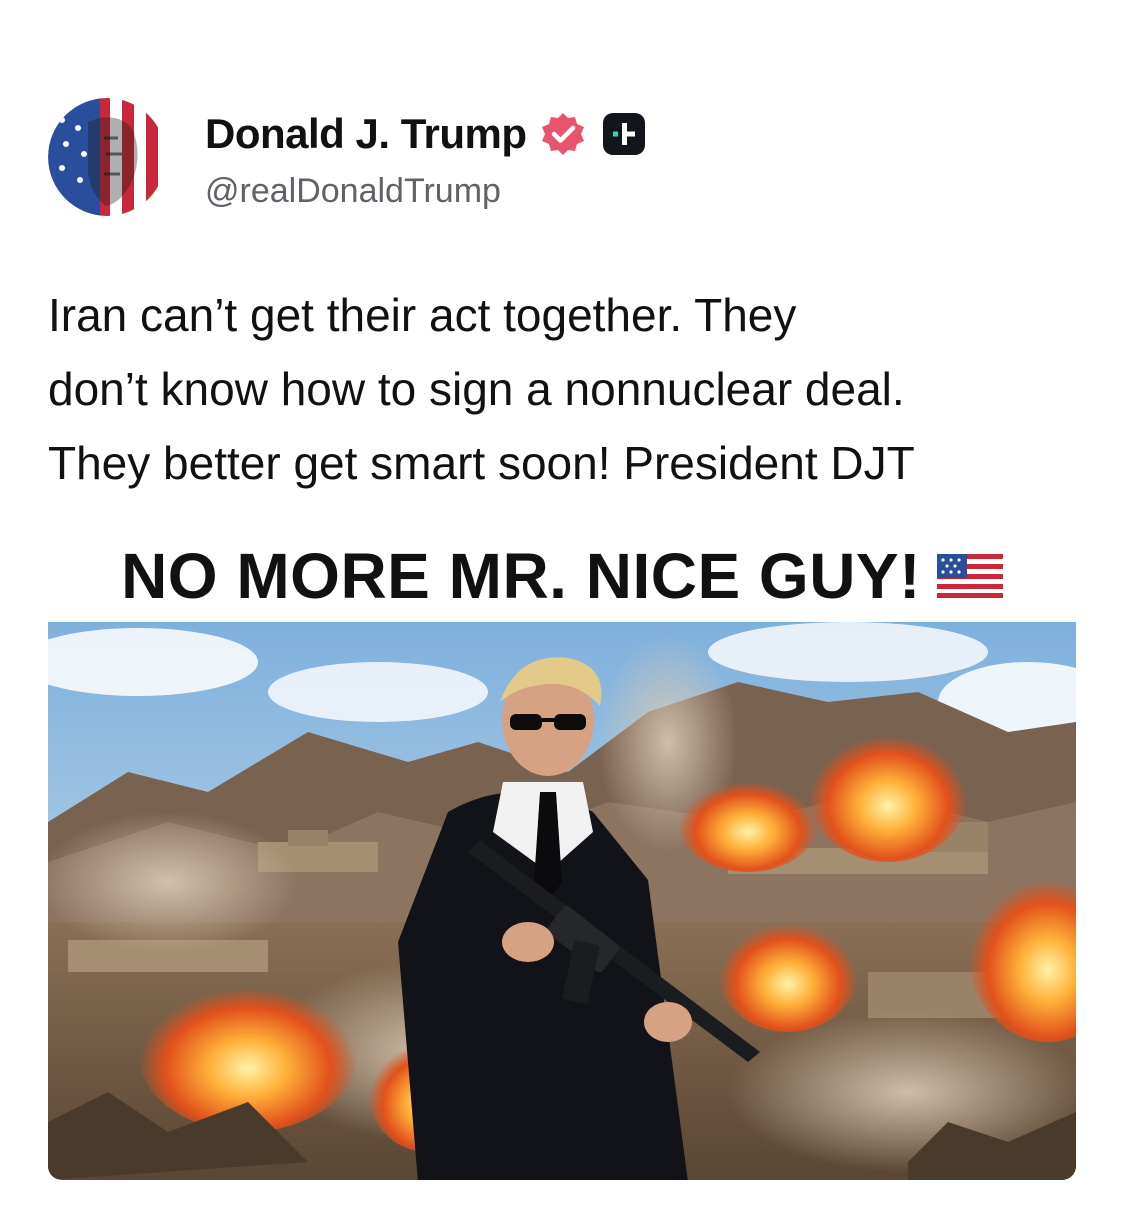 Image resolution: width=1125 pixels, height=1230 pixels. Describe the element at coordinates (422, 315) in the screenshot. I see `post-text-line: Iran can’t get their act together. They` at that location.